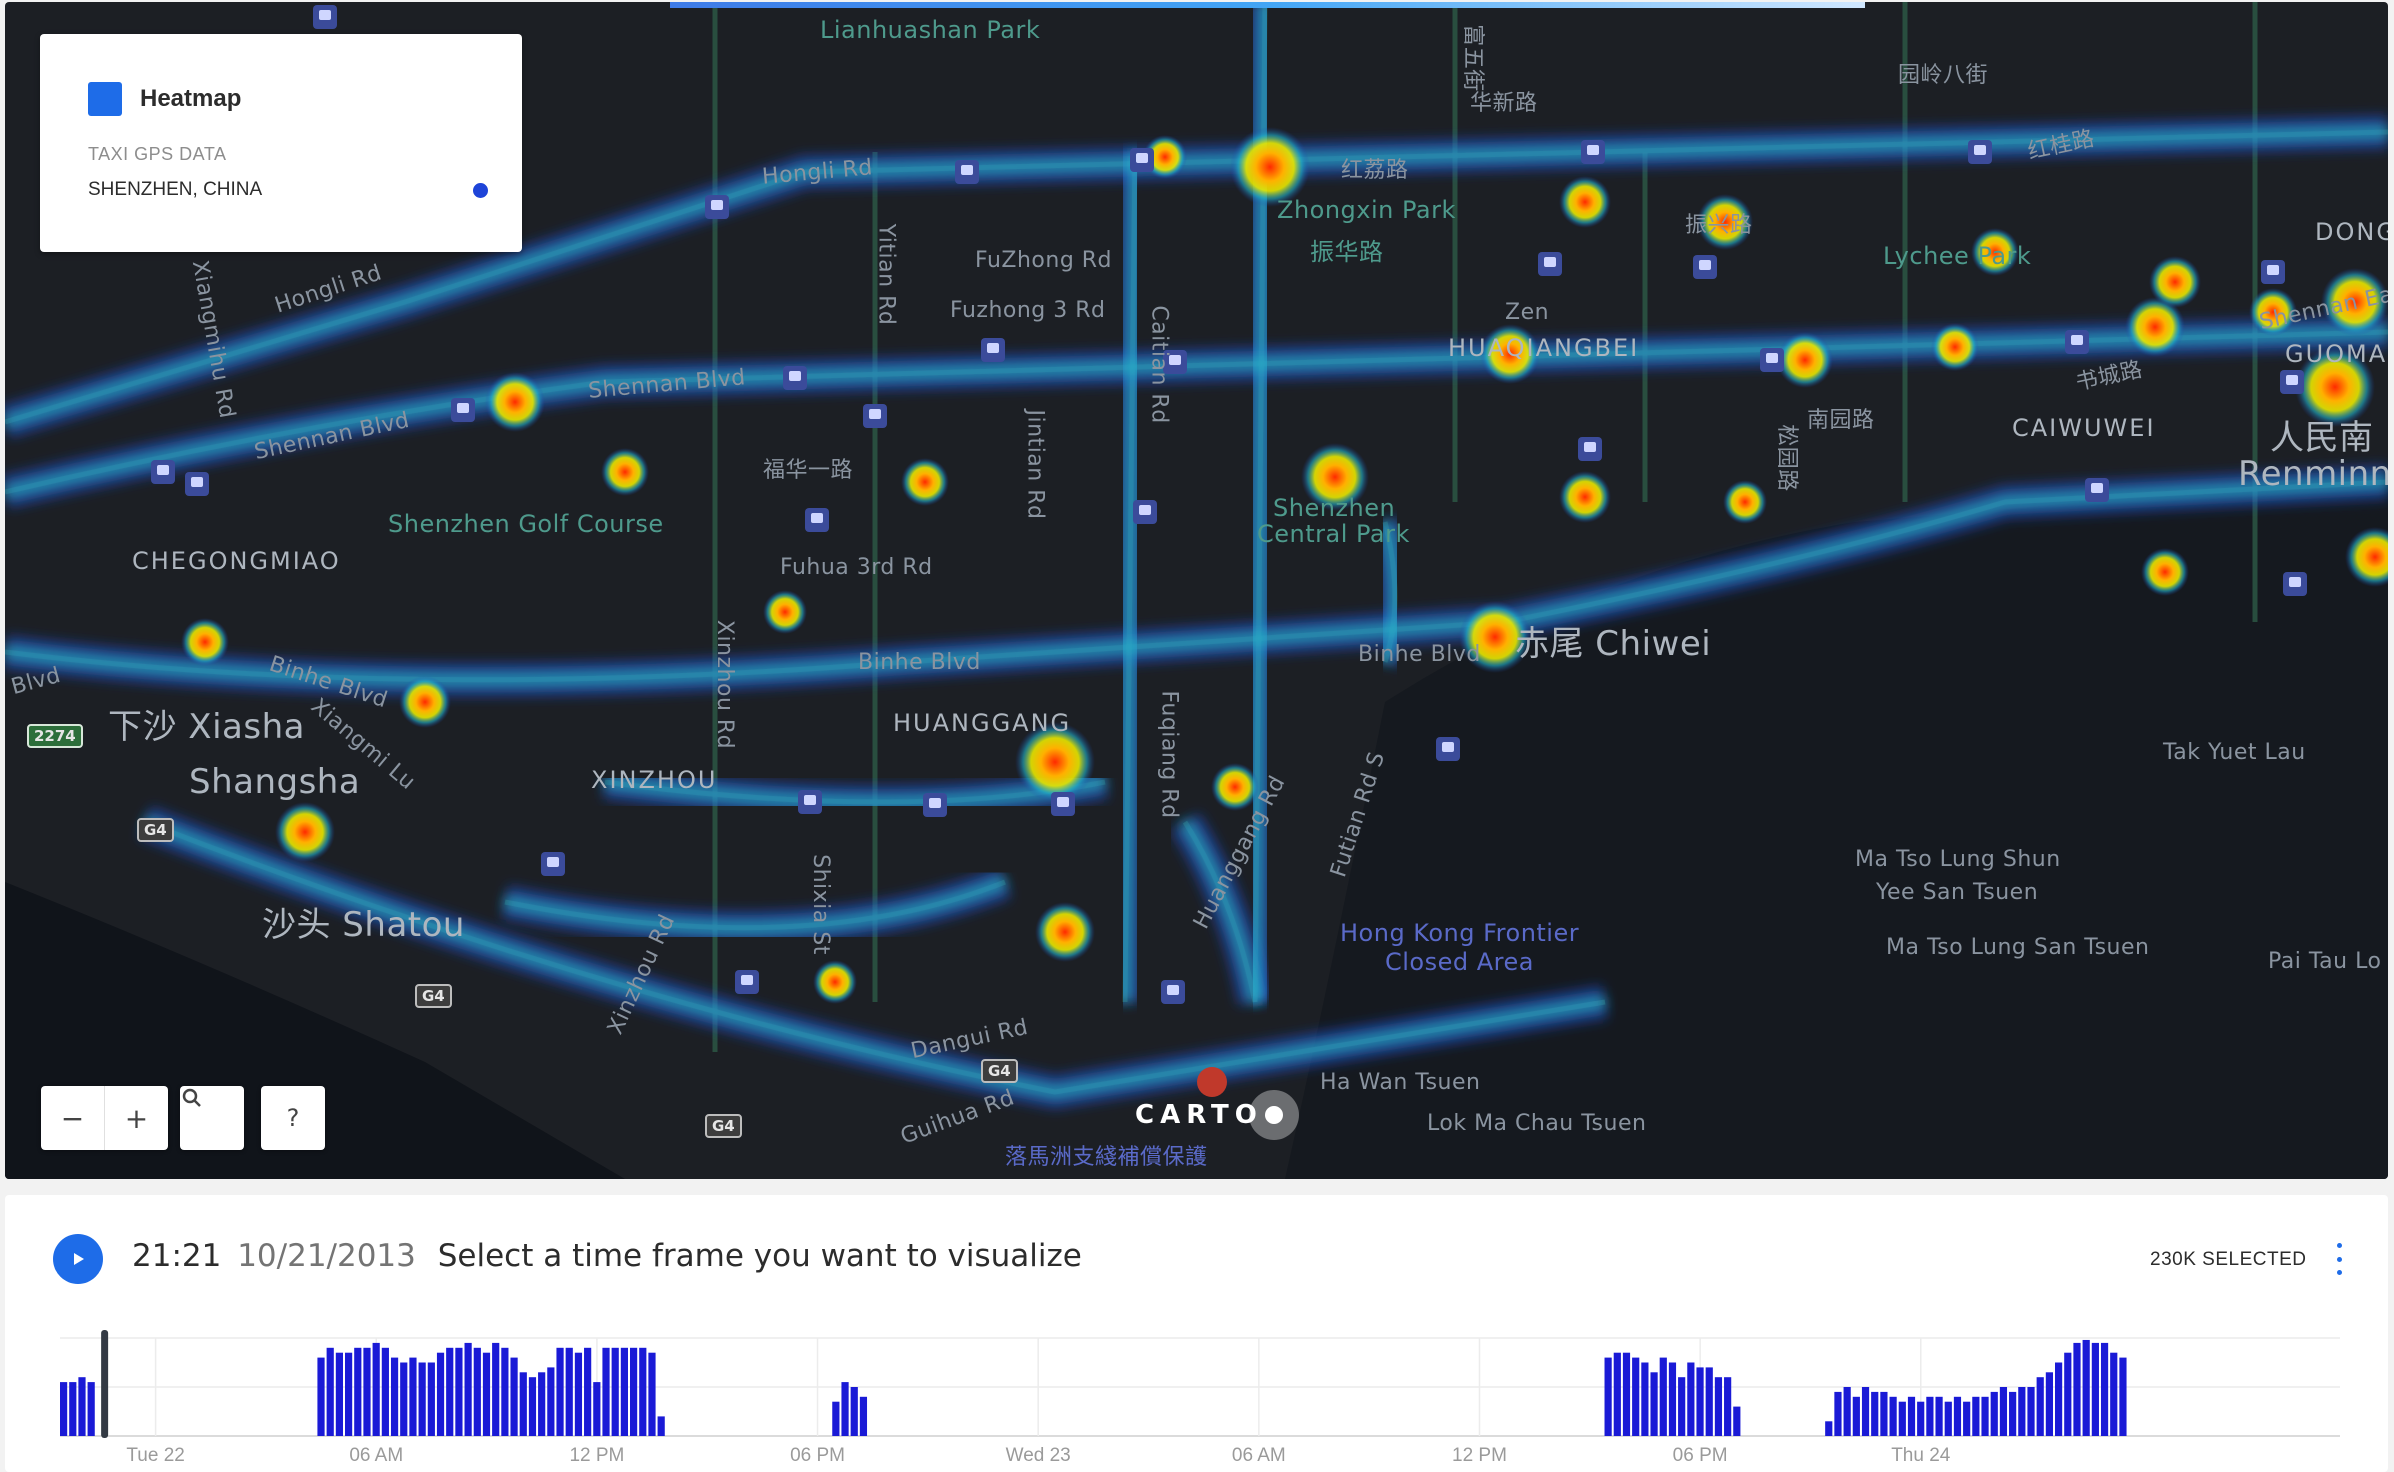 This screenshot has height=1472, width=2394. Describe the element at coordinates (105, 1384) in the screenshot. I see `timeline-cursor-handle` at that location.